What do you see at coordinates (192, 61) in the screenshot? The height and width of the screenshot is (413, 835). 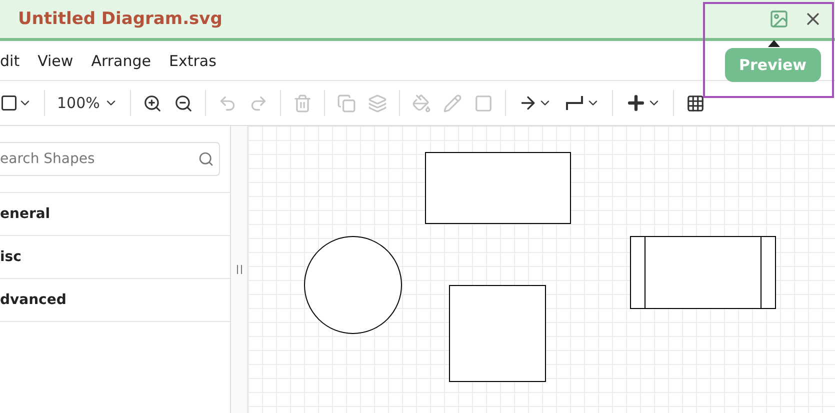 I see `menu-item: Extras` at bounding box center [192, 61].